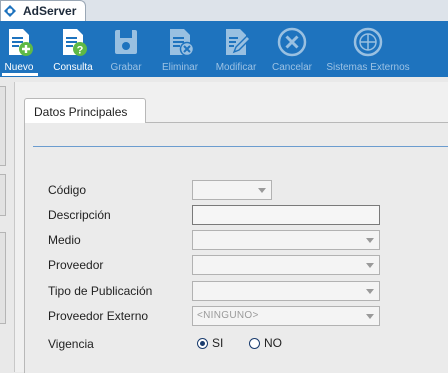 The height and width of the screenshot is (373, 448). Describe the element at coordinates (19, 67) in the screenshot. I see `new-label: Nuevo` at that location.